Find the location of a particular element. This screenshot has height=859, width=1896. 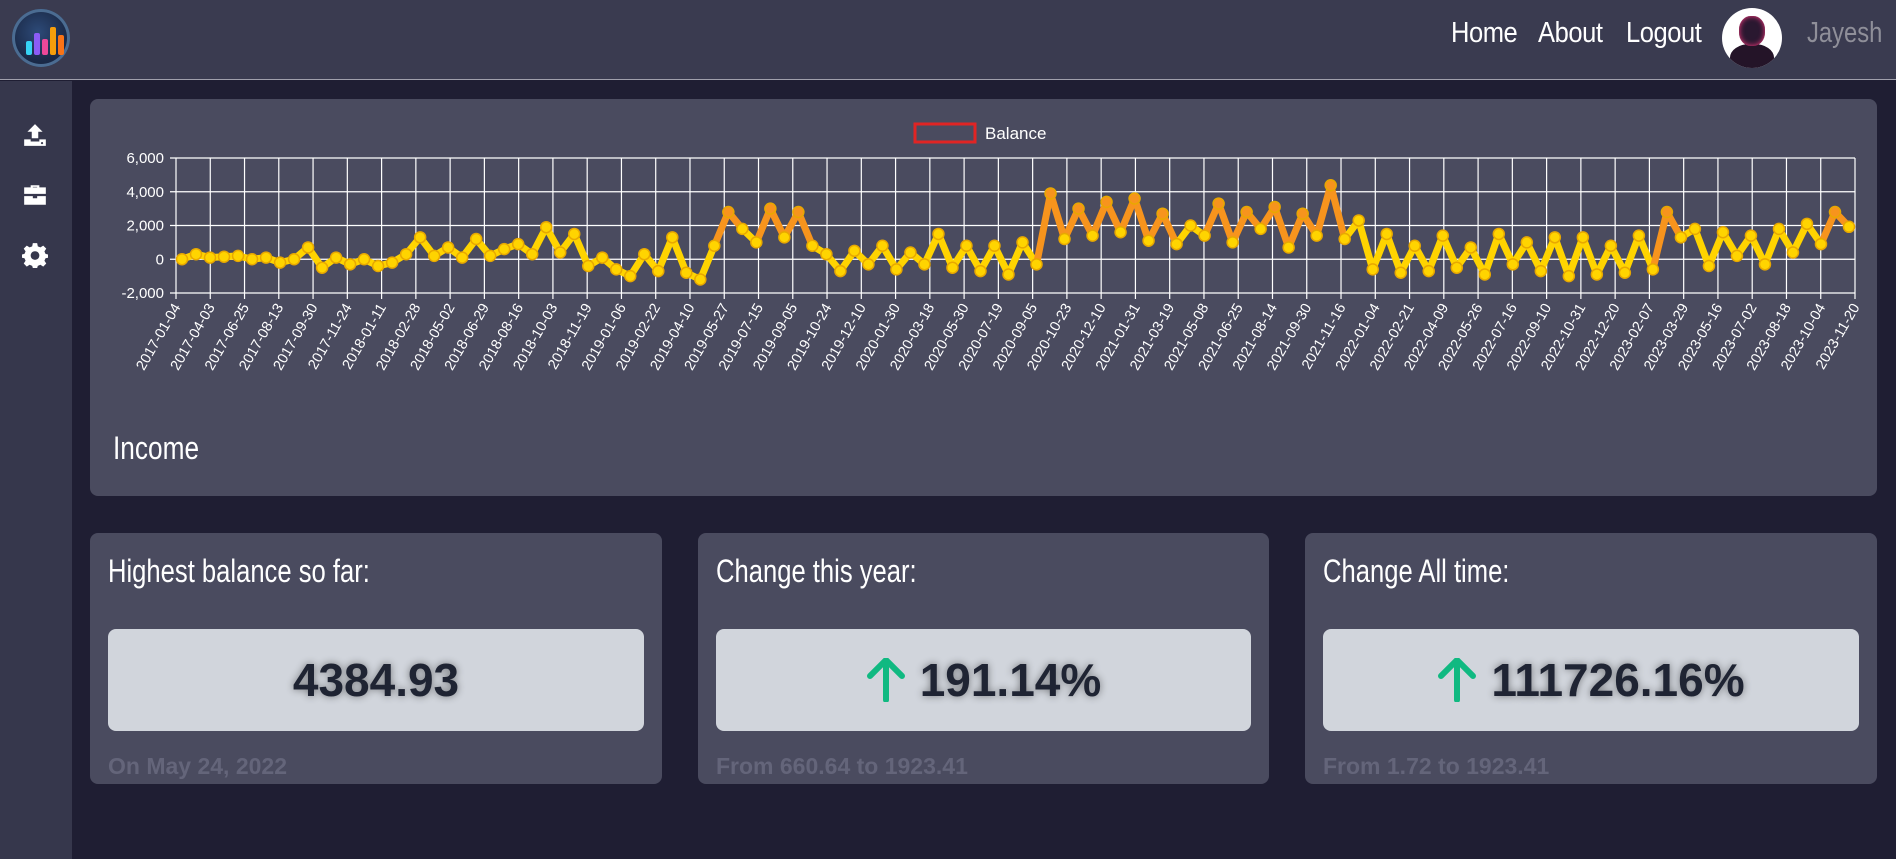

toolbox-icon is located at coordinates (35, 195).